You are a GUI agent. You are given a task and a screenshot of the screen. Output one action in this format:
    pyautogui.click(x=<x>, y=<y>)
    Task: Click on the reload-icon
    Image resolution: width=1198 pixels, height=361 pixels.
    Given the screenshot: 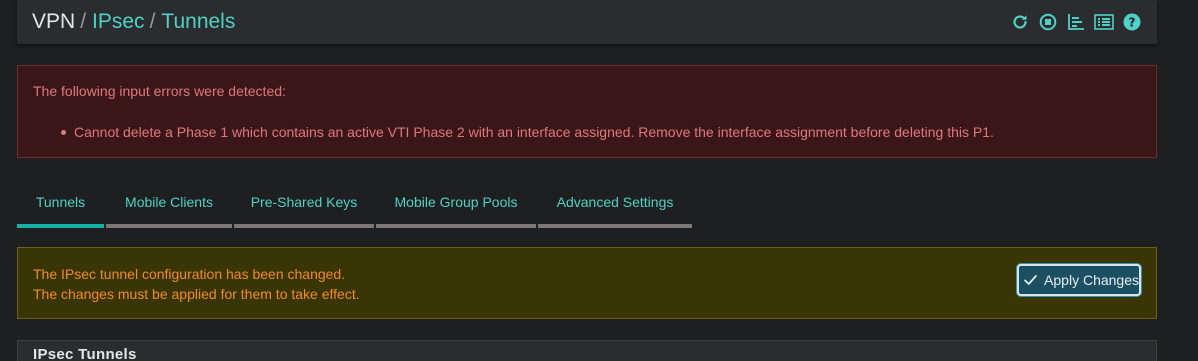 What is the action you would take?
    pyautogui.click(x=1020, y=22)
    